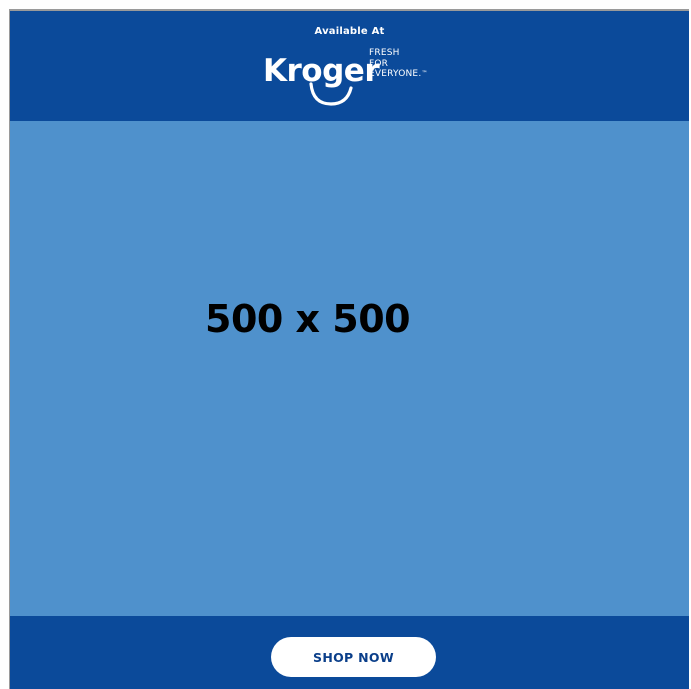 The image size is (691, 689). I want to click on shop-now-button: SHOP NOW, so click(353, 657).